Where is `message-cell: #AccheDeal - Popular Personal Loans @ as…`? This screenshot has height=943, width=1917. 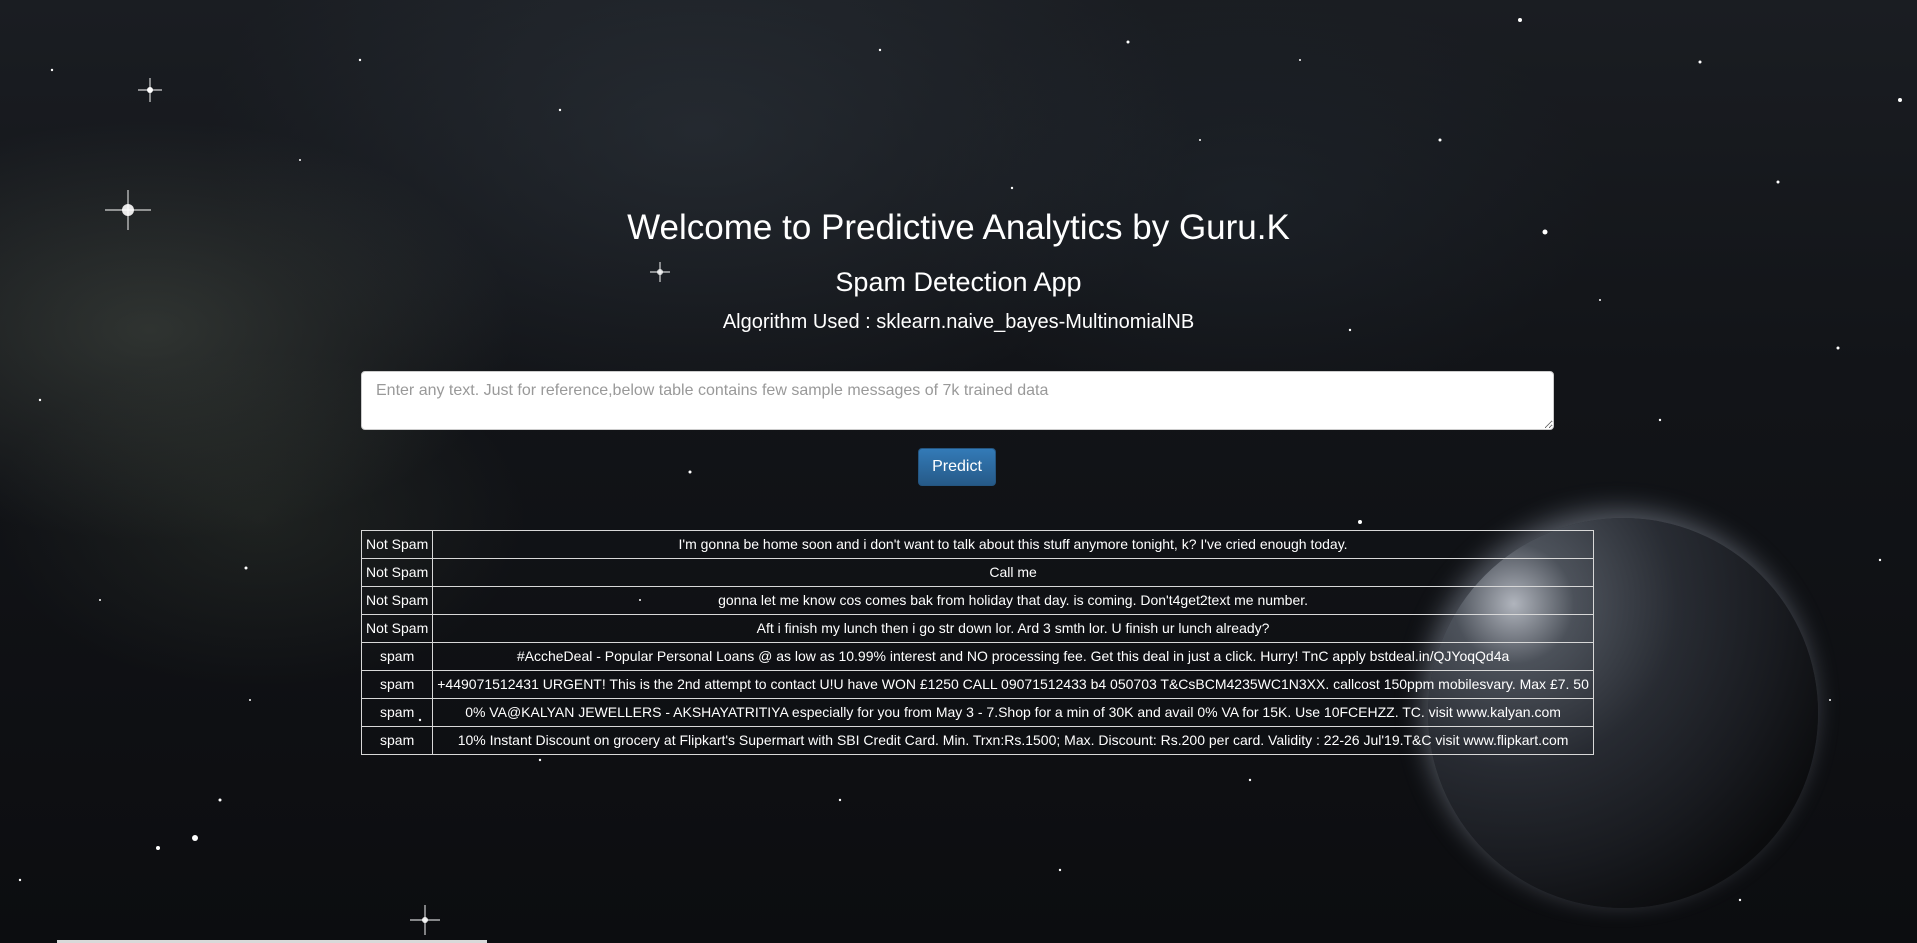
message-cell: #AccheDeal - Popular Personal Loans @ as… is located at coordinates (1013, 656).